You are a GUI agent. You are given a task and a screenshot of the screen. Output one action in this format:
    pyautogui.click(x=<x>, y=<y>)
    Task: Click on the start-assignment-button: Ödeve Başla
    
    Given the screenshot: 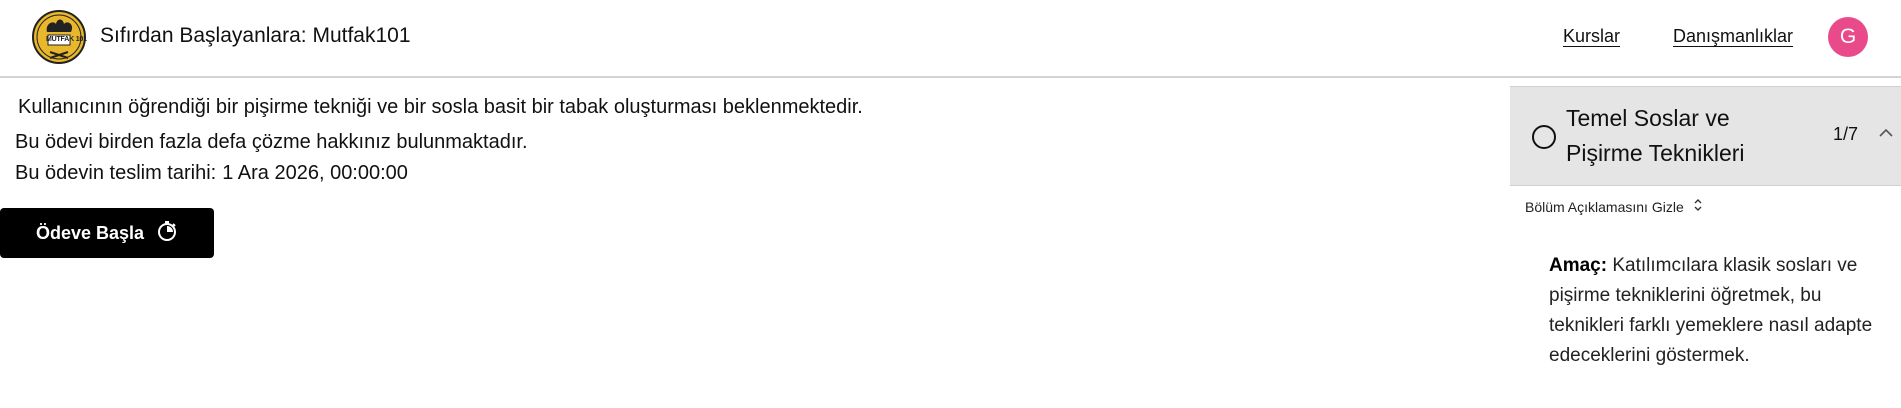 What is the action you would take?
    pyautogui.click(x=107, y=233)
    